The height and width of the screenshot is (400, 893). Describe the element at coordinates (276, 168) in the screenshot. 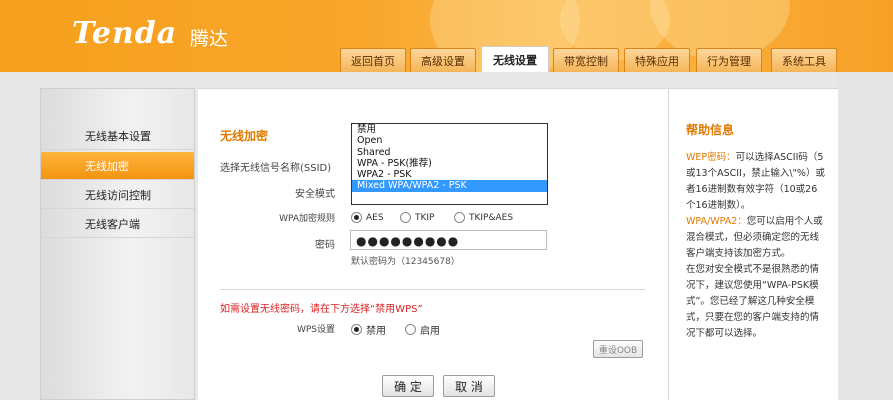

I see `ssid-label: 选择无线信号名称(SSID)` at that location.